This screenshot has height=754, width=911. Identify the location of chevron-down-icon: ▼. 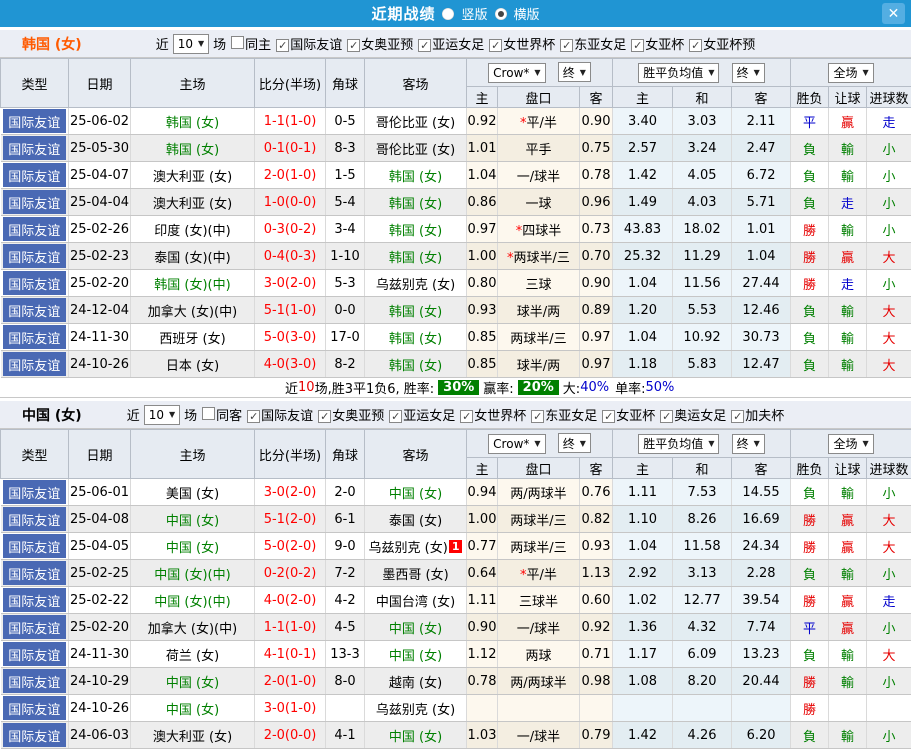
(711, 443).